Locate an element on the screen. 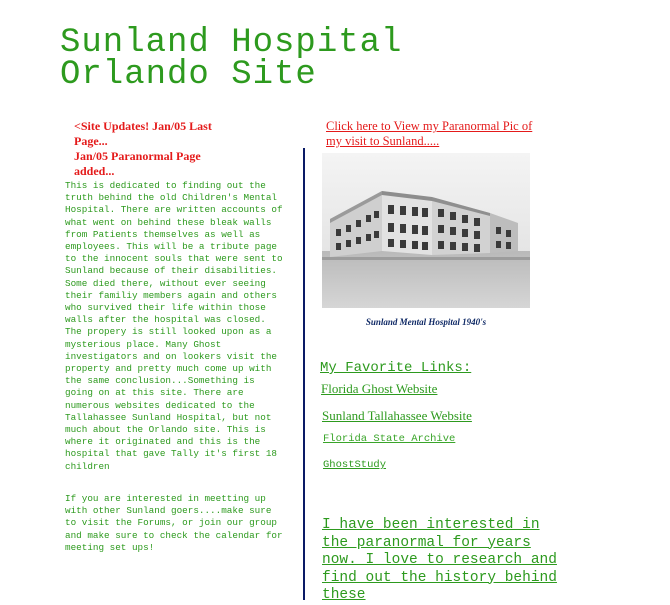 Image resolution: width=670 pixels, height=605 pixels. hospital-building-image is located at coordinates (426, 230).